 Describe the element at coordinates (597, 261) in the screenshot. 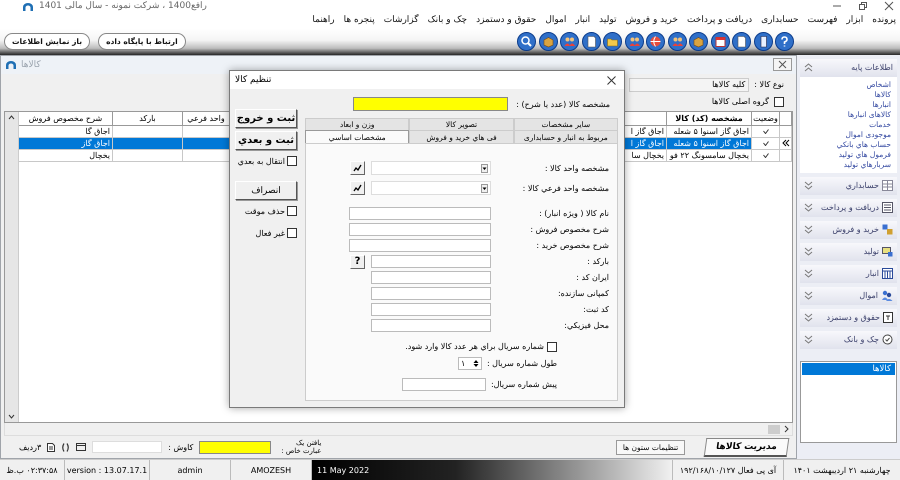

I see `field-label: بارکد :` at that location.